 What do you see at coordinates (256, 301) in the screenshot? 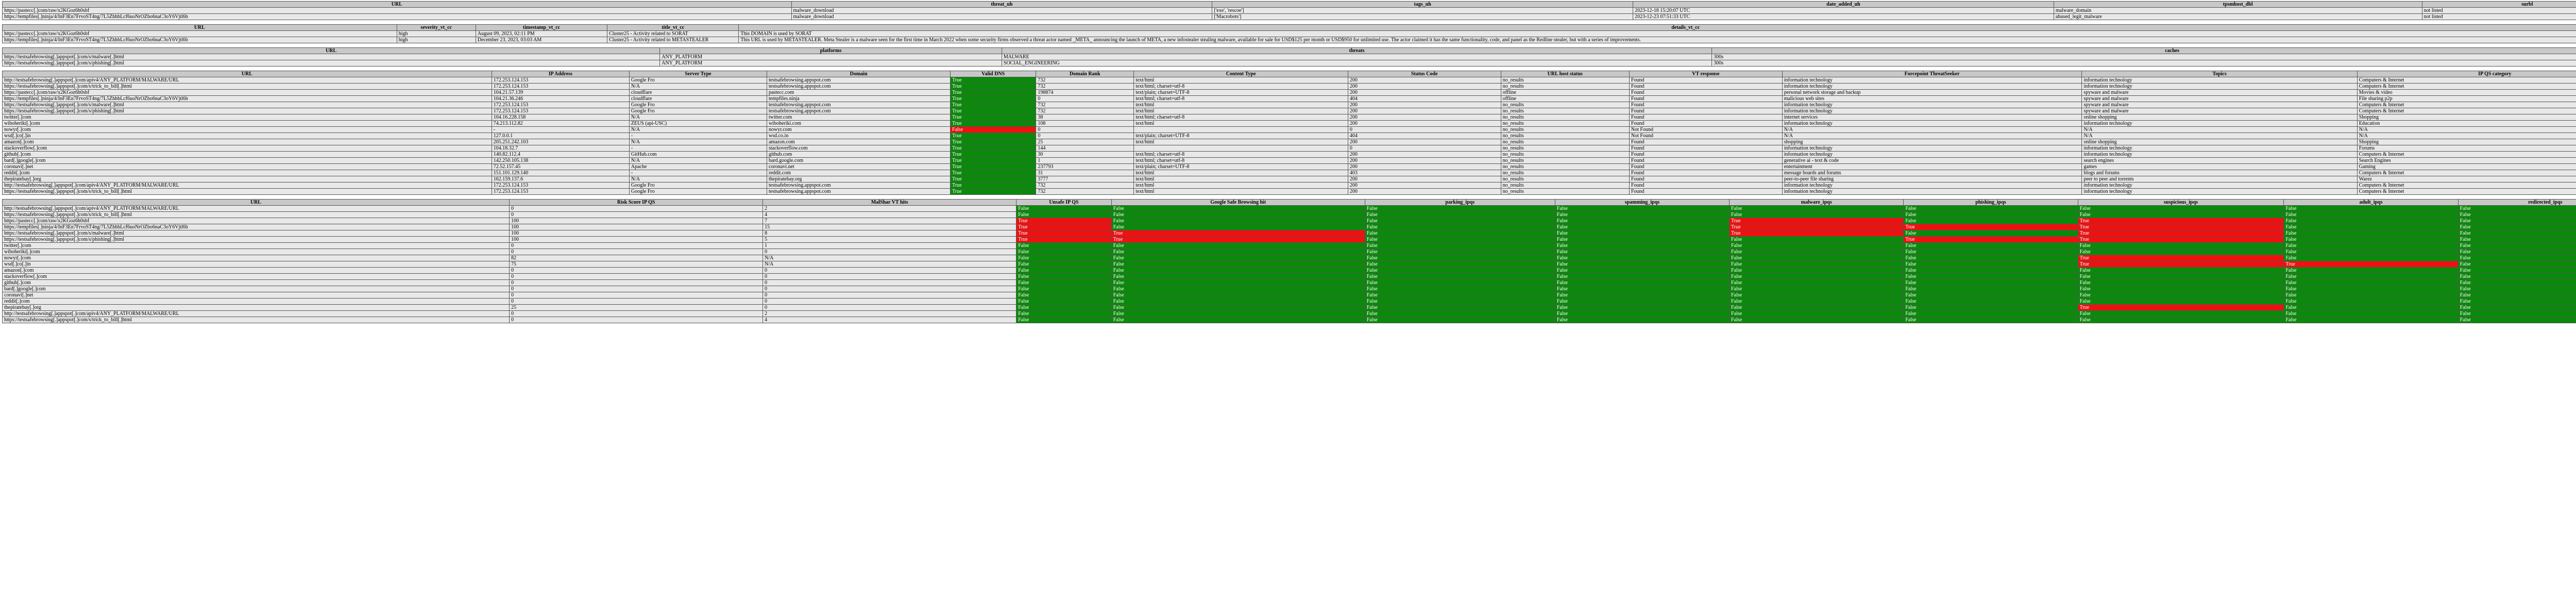
I see `cell-url: reddit[.]com` at bounding box center [256, 301].